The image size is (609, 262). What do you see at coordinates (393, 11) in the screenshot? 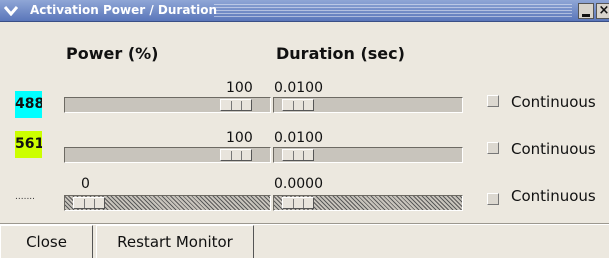
I see `title-bar-stripes` at bounding box center [393, 11].